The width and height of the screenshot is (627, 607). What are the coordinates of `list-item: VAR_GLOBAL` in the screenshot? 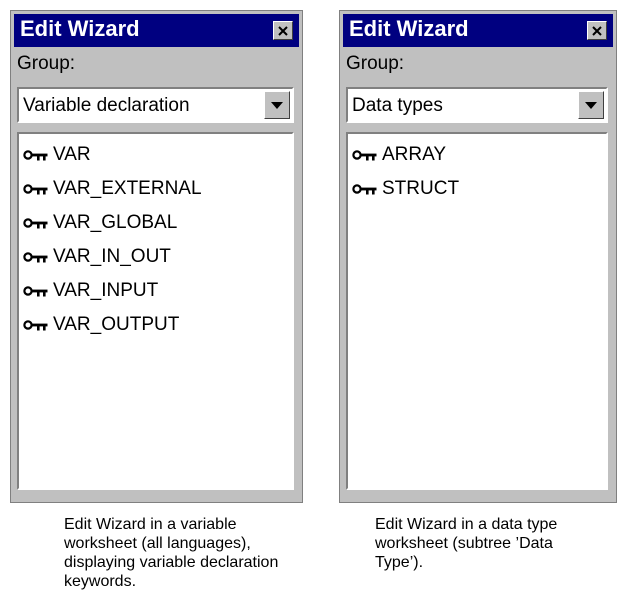 It's located at (157, 223).